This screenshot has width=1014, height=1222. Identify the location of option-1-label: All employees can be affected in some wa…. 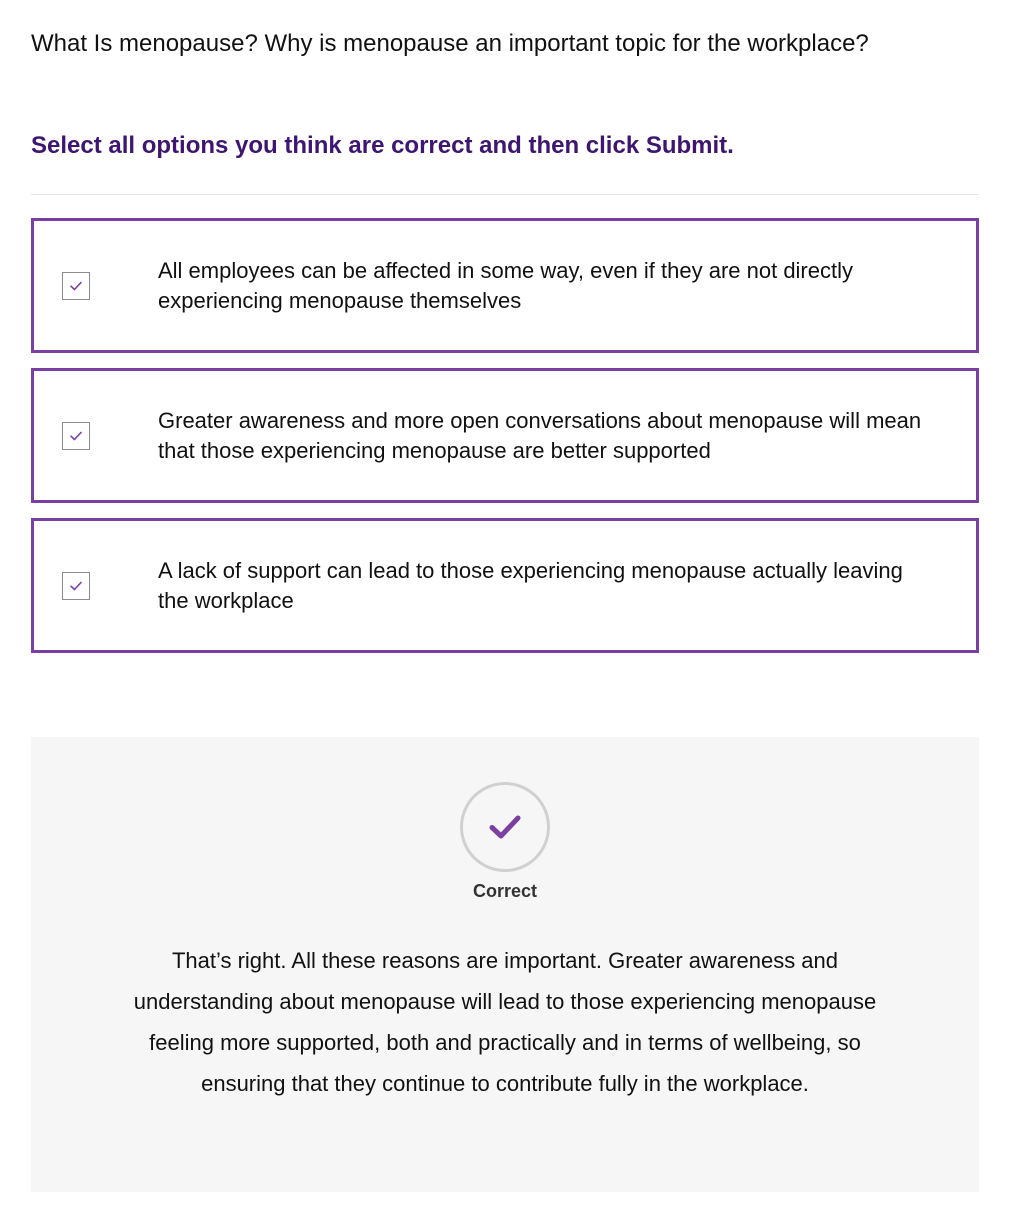
(505, 285).